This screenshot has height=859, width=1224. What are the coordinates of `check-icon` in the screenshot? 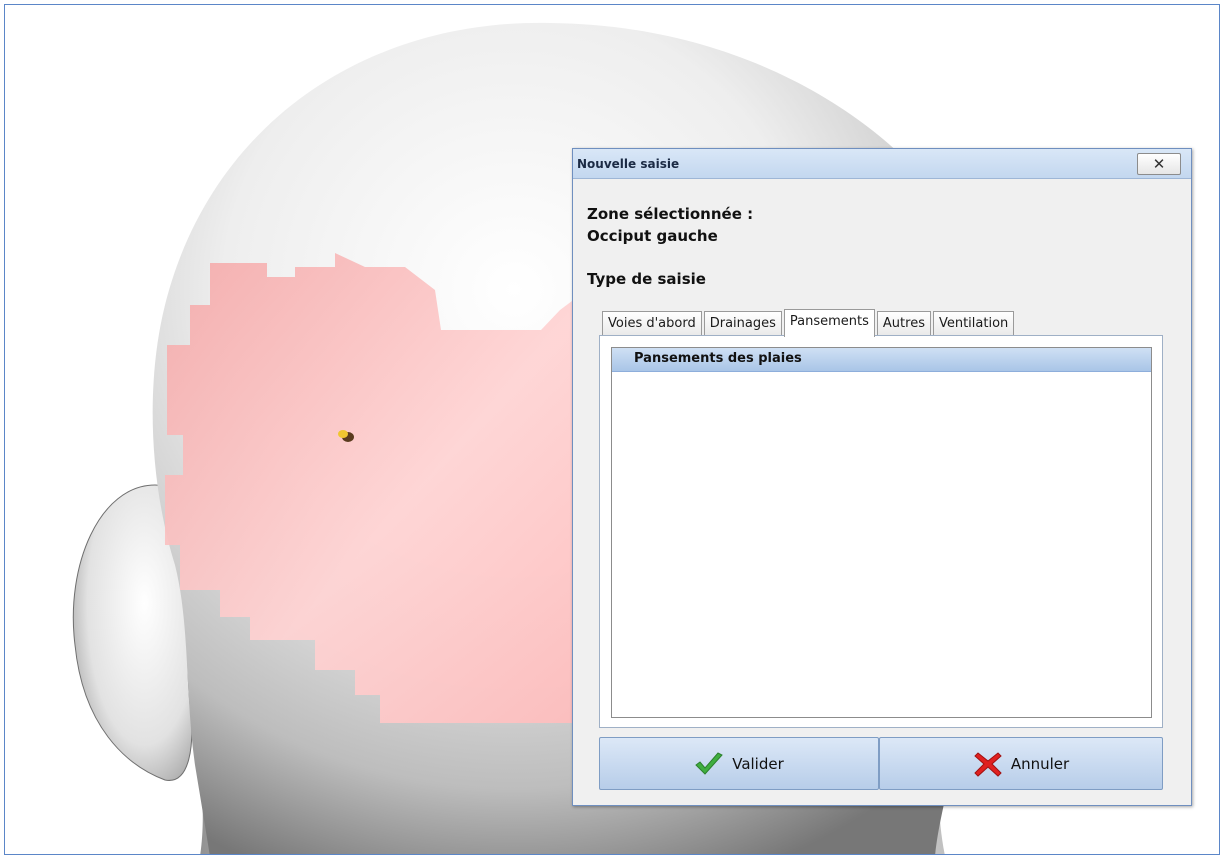 It's located at (709, 764).